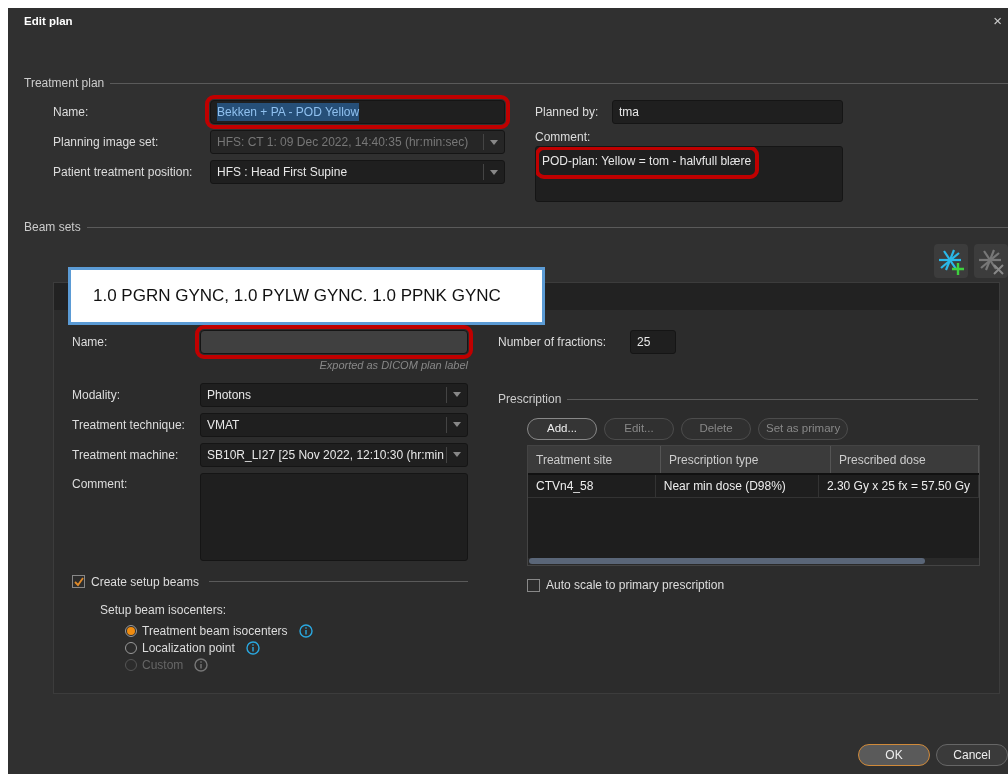  Describe the element at coordinates (131, 631) in the screenshot. I see `radio-button` at that location.